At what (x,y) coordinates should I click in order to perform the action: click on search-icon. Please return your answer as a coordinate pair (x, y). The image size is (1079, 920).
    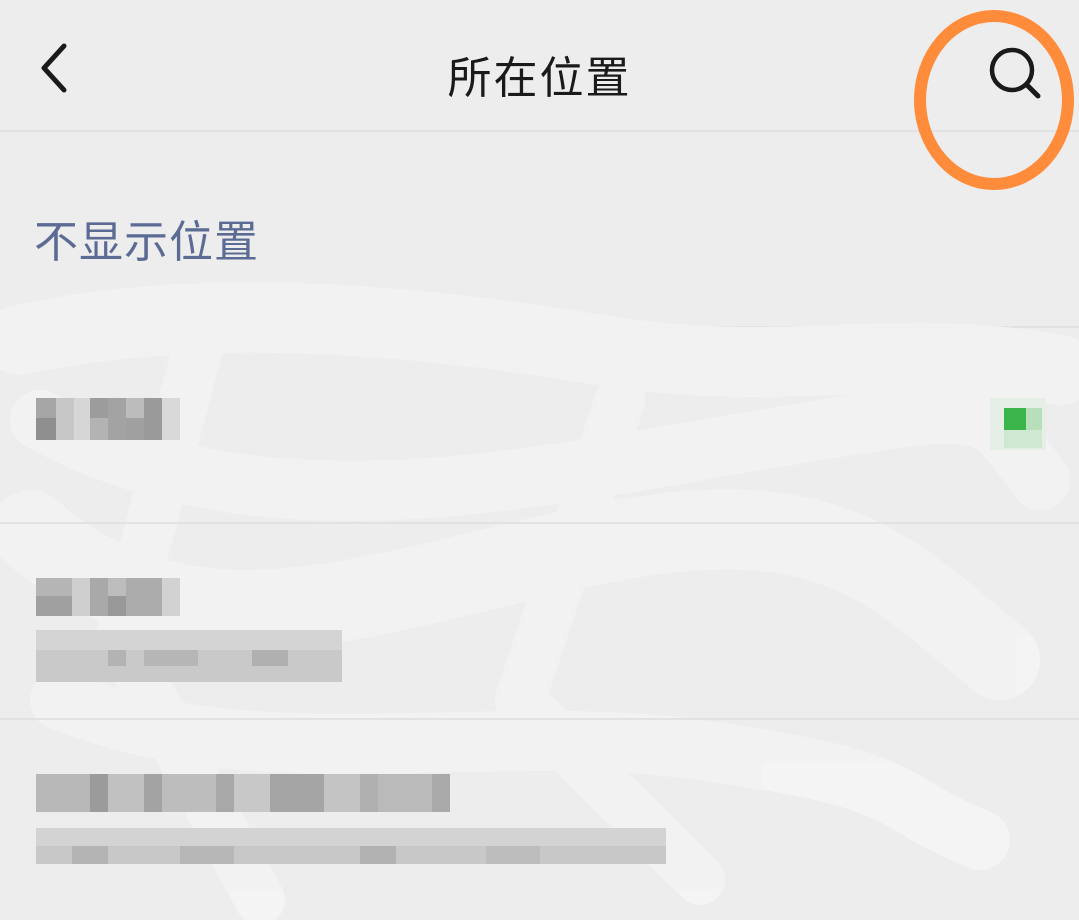
    Looking at the image, I should click on (1015, 73).